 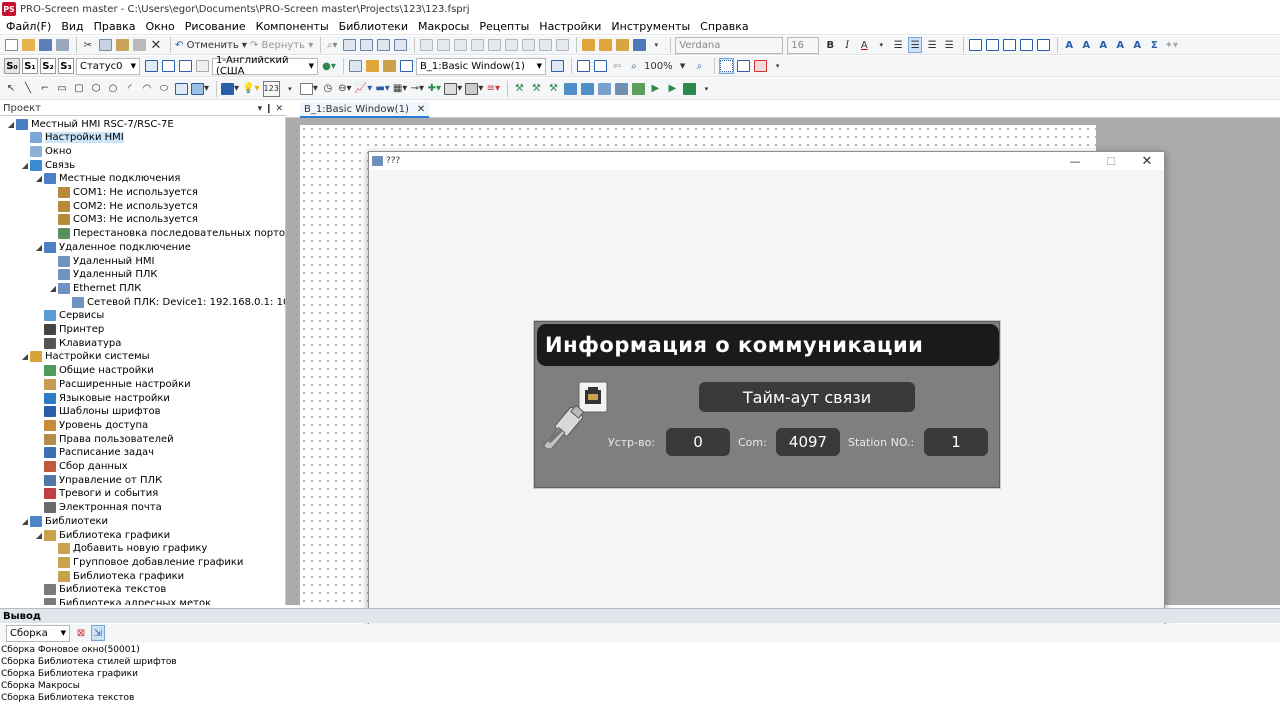 What do you see at coordinates (45, 45) in the screenshot?
I see `save-icon` at bounding box center [45, 45].